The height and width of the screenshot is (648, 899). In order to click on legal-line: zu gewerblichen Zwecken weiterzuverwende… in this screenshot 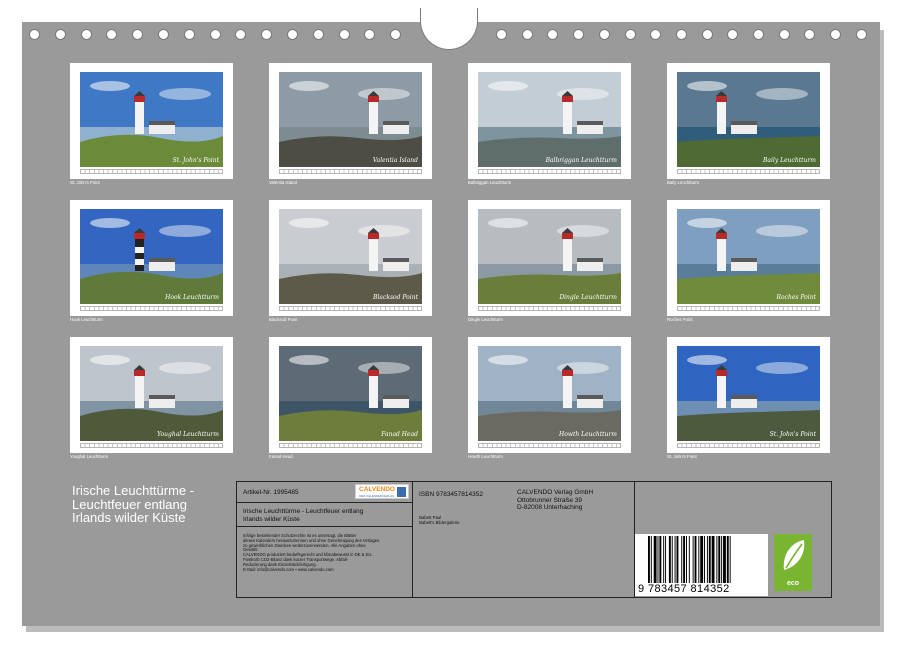, I will do `click(304, 545)`.